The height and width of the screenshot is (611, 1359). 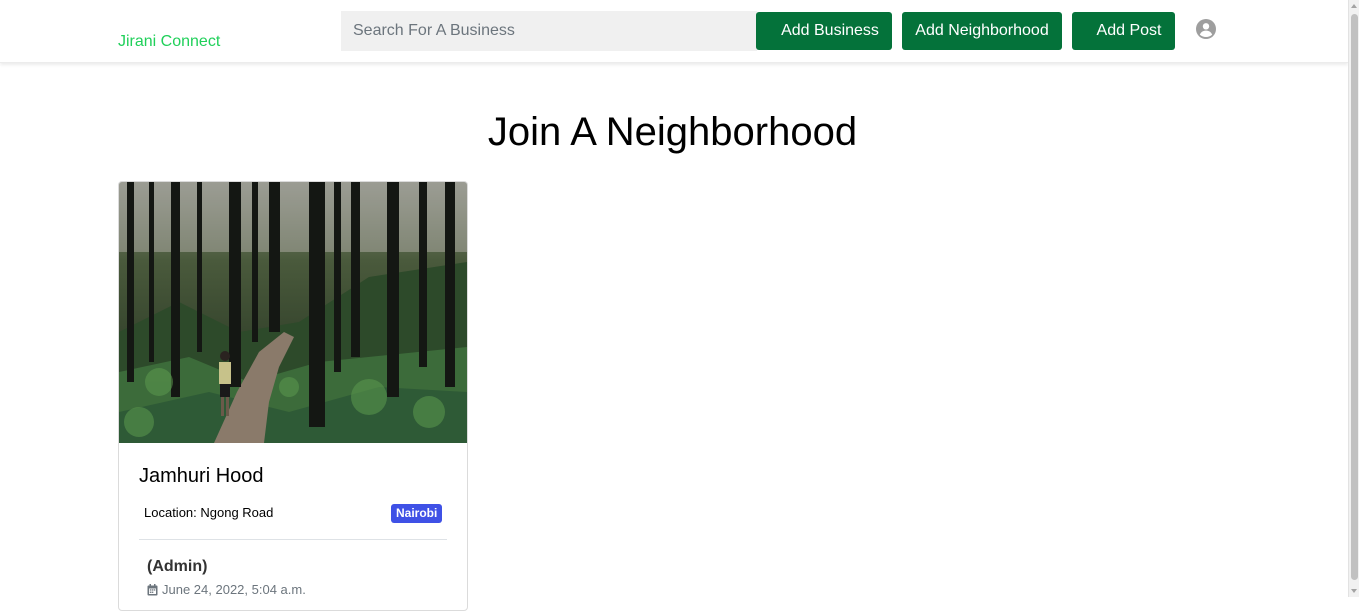 I want to click on neighborhood-location: Location: Ngong Road, so click(x=209, y=512).